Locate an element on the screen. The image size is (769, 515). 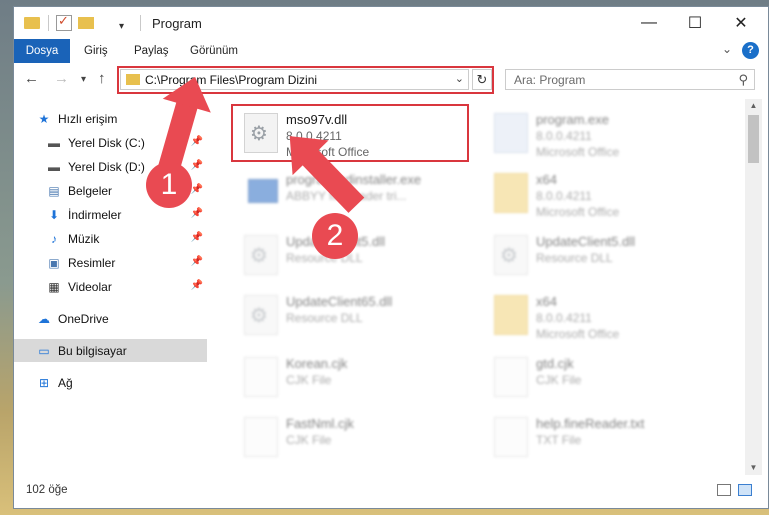
cloud-icon: ☁ is located at coordinates (44, 318).